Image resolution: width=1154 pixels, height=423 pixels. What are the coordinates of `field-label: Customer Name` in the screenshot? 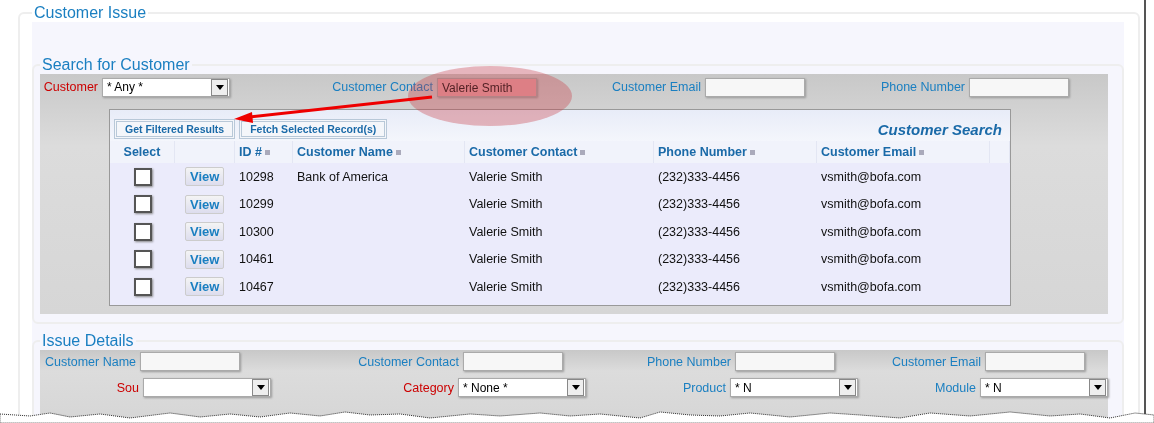 It's located at (90, 361).